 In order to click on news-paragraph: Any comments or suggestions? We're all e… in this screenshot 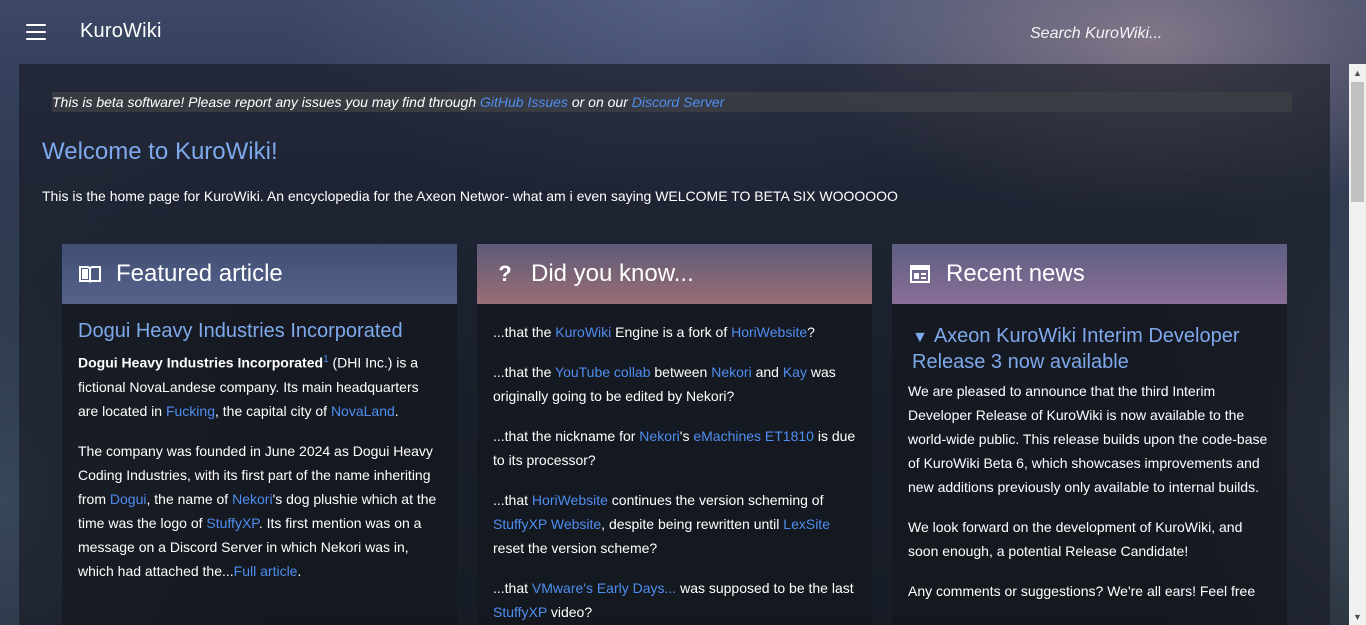, I will do `click(1082, 591)`.